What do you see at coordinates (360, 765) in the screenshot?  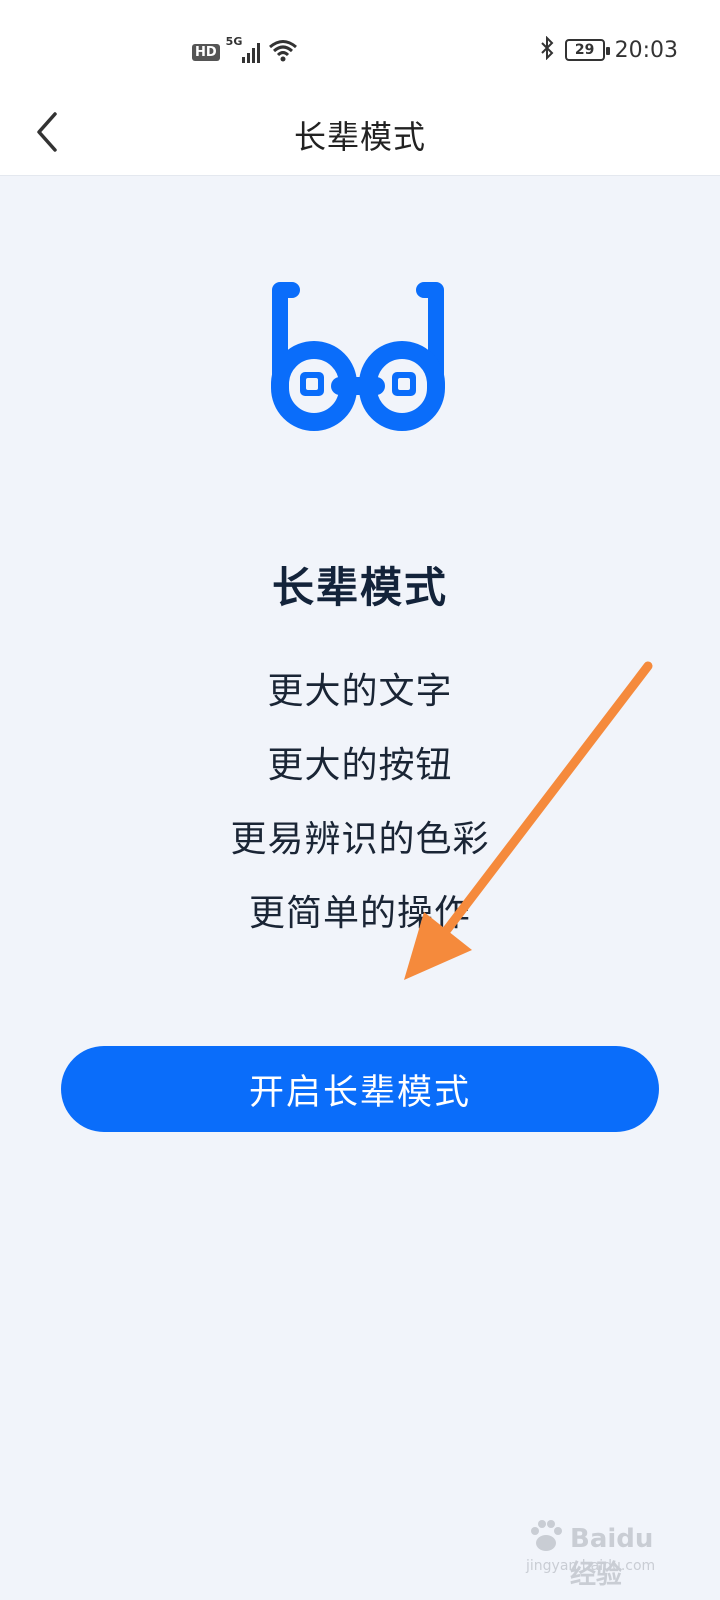 I see `feature-item: 更大的按钮` at bounding box center [360, 765].